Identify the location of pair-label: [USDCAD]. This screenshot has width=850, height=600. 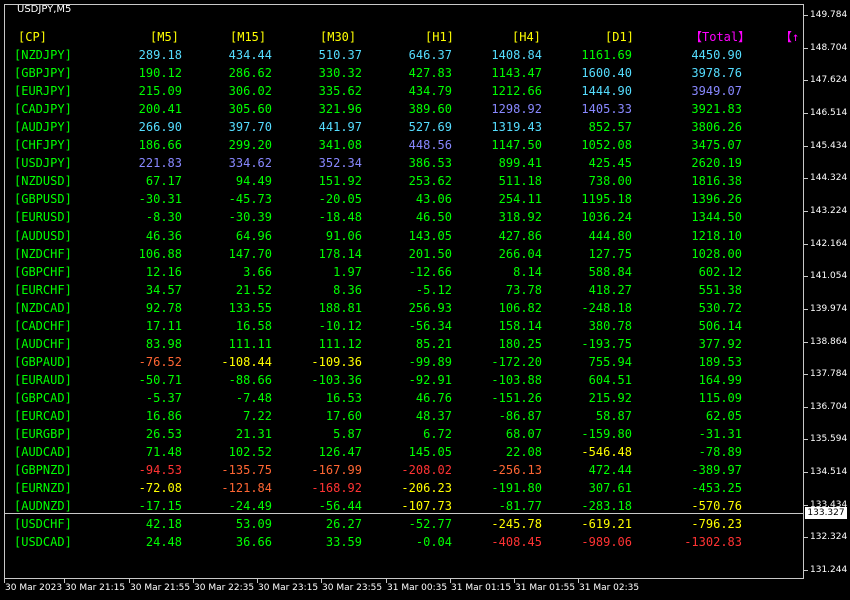
(43, 542).